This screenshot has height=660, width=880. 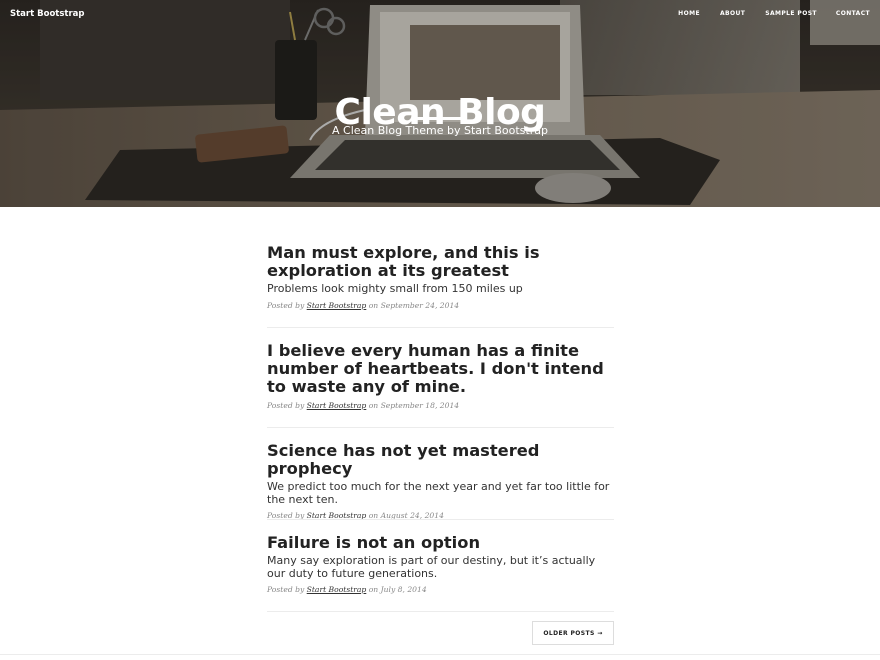 I want to click on brand-link: Start Bootstrap, so click(x=47, y=14).